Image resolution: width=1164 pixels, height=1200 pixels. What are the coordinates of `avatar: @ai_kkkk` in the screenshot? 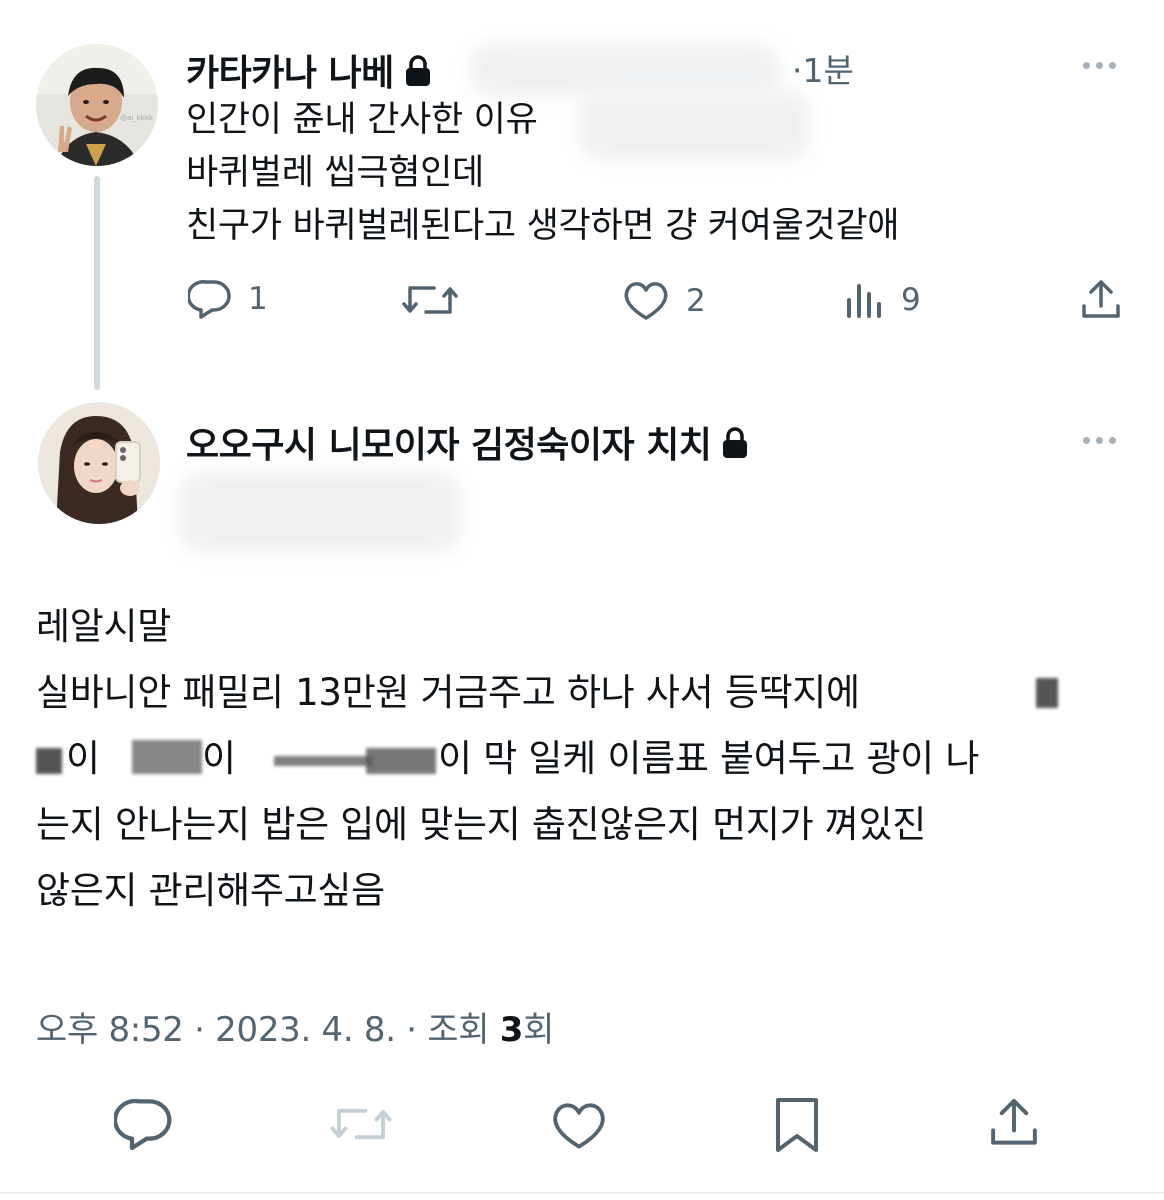 It's located at (97, 105).